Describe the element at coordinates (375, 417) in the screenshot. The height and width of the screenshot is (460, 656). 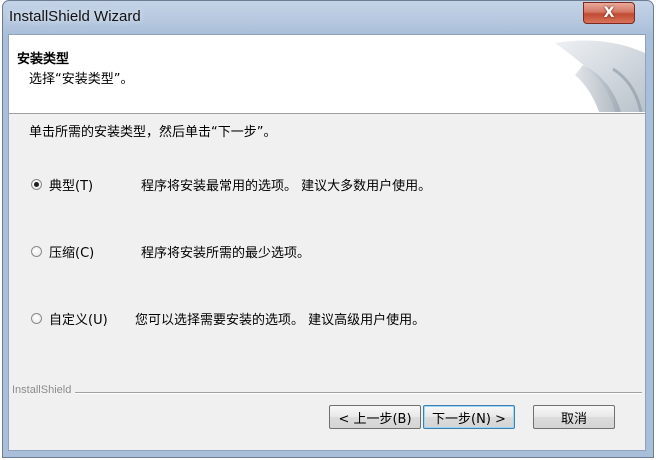
I see `back-button: < 上一步(B)` at that location.